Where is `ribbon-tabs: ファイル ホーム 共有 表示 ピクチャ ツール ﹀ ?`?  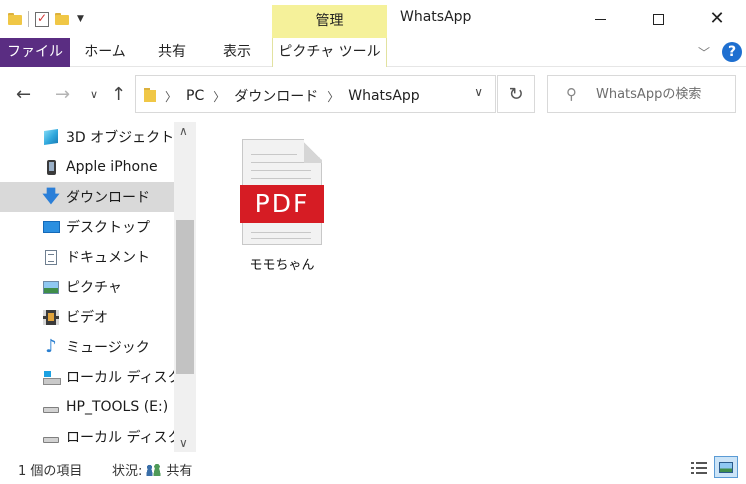
ribbon-tabs: ファイル ホーム 共有 表示 ピクチャ ツール ﹀ ? is located at coordinates (373, 52).